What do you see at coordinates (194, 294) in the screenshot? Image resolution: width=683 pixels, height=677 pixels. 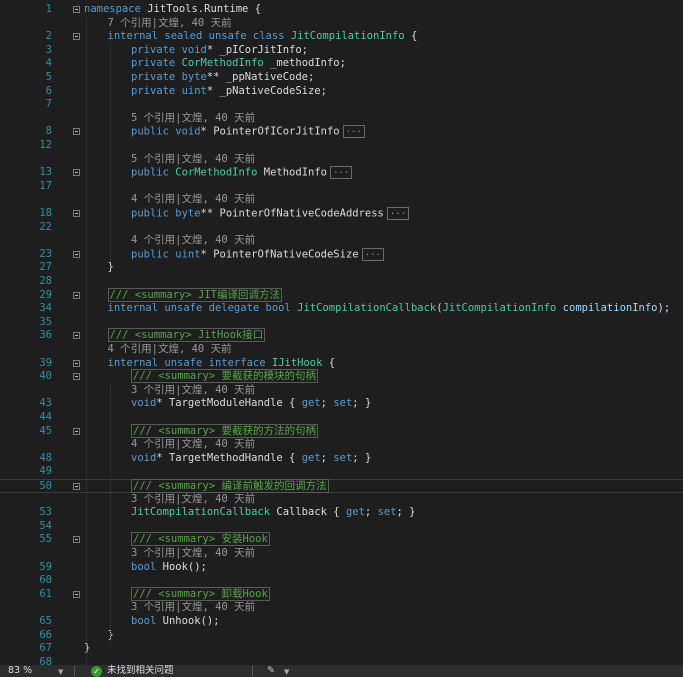 I see `collapsed-doc-comment: /// <summary> JIT编译回调方法` at bounding box center [194, 294].